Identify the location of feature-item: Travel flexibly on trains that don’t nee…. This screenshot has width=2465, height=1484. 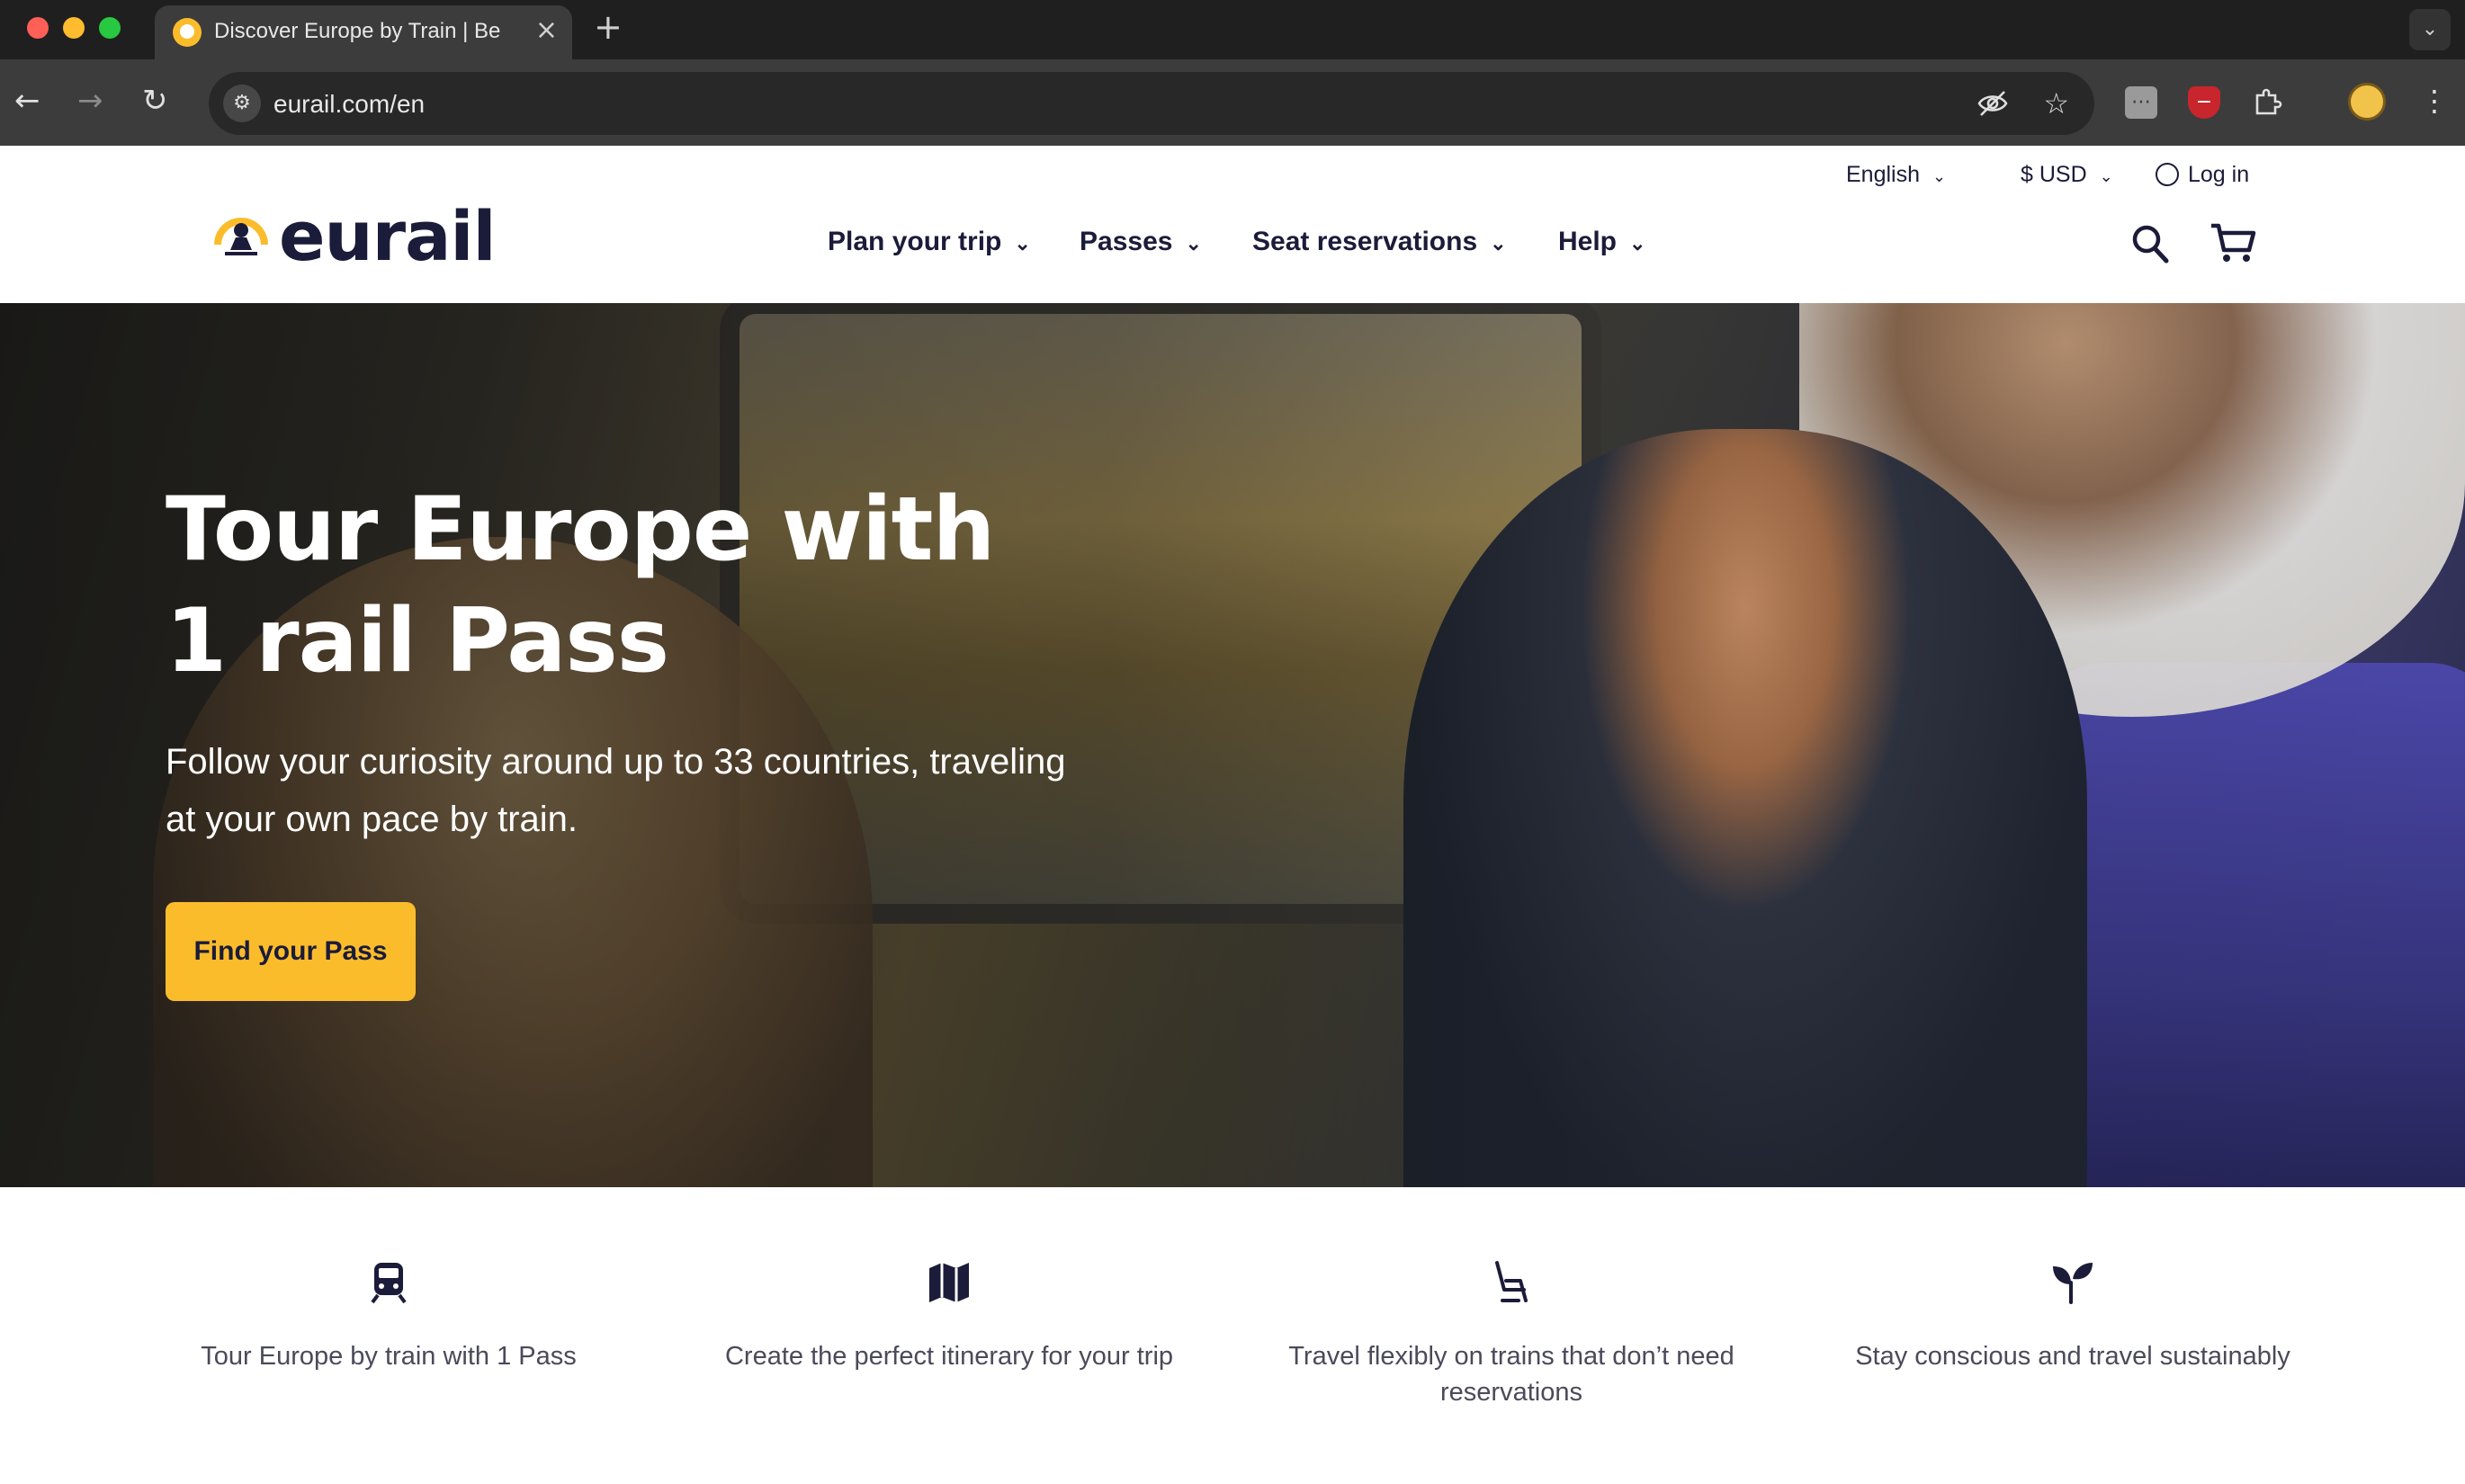
(1511, 1334).